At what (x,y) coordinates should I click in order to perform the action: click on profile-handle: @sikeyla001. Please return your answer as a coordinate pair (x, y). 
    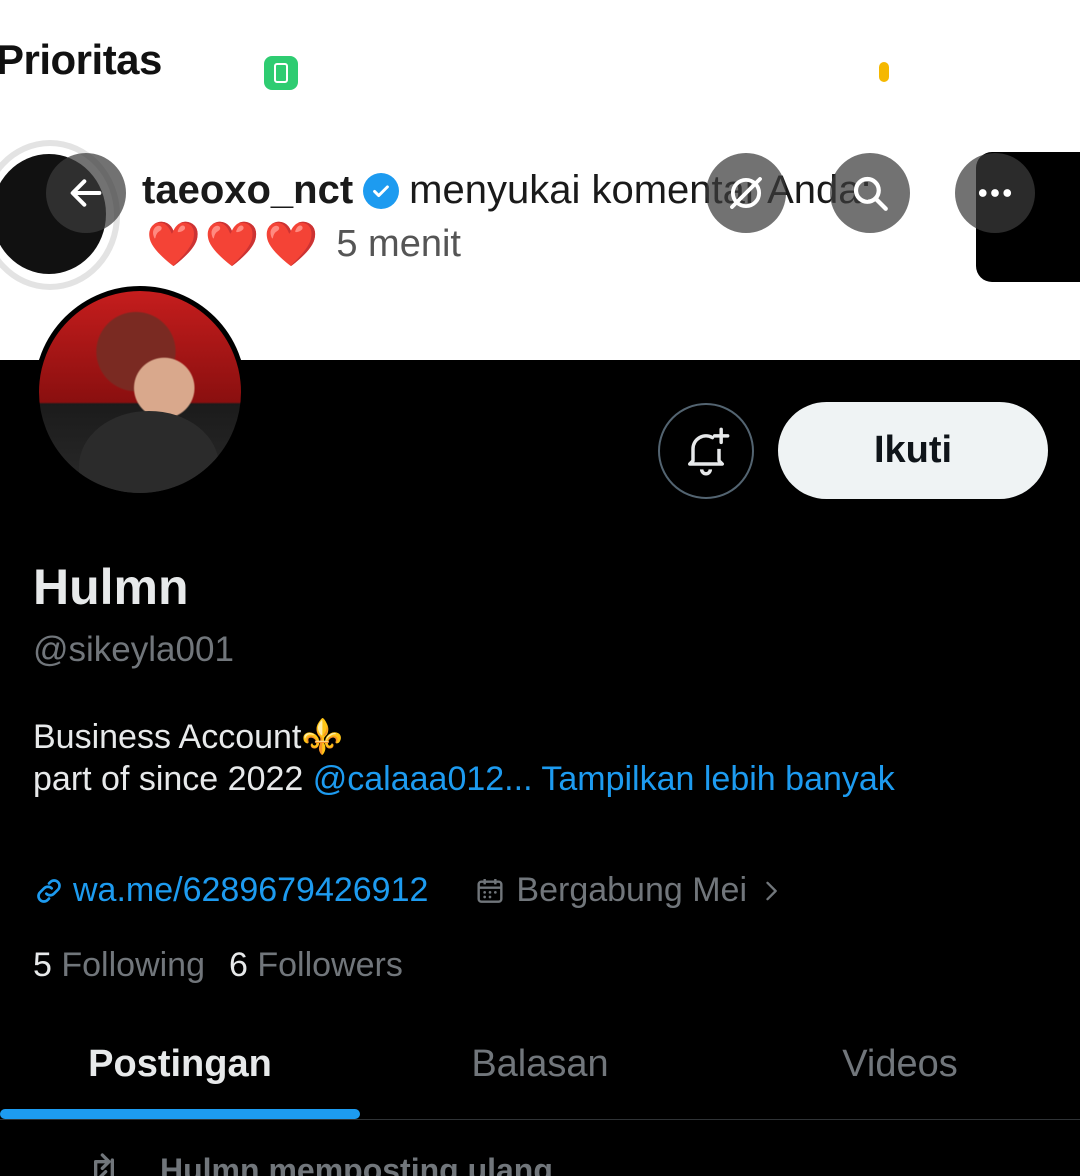
    Looking at the image, I should click on (133, 649).